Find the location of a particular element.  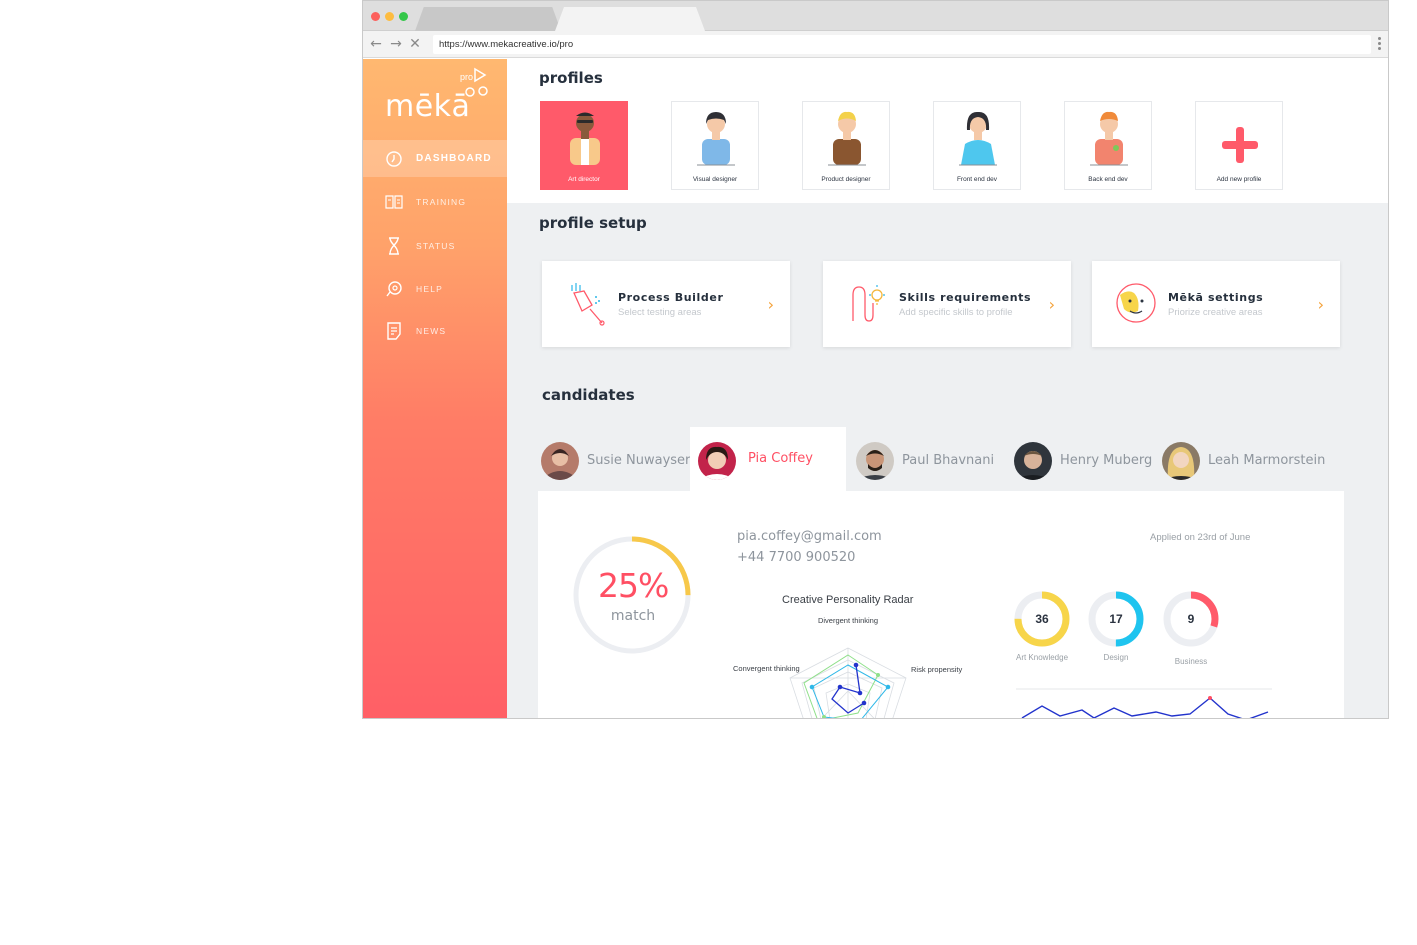

score-donut-design: 17 Design is located at coordinates (1116, 626).